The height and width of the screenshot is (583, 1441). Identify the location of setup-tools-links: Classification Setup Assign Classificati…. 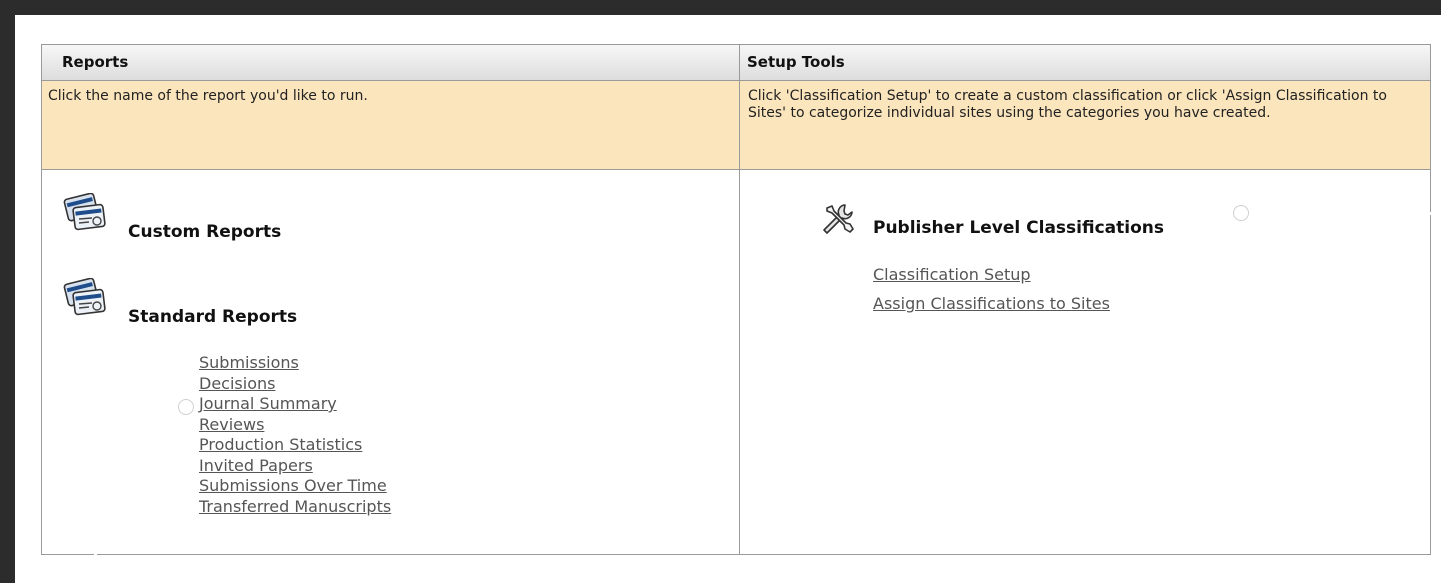
(991, 289).